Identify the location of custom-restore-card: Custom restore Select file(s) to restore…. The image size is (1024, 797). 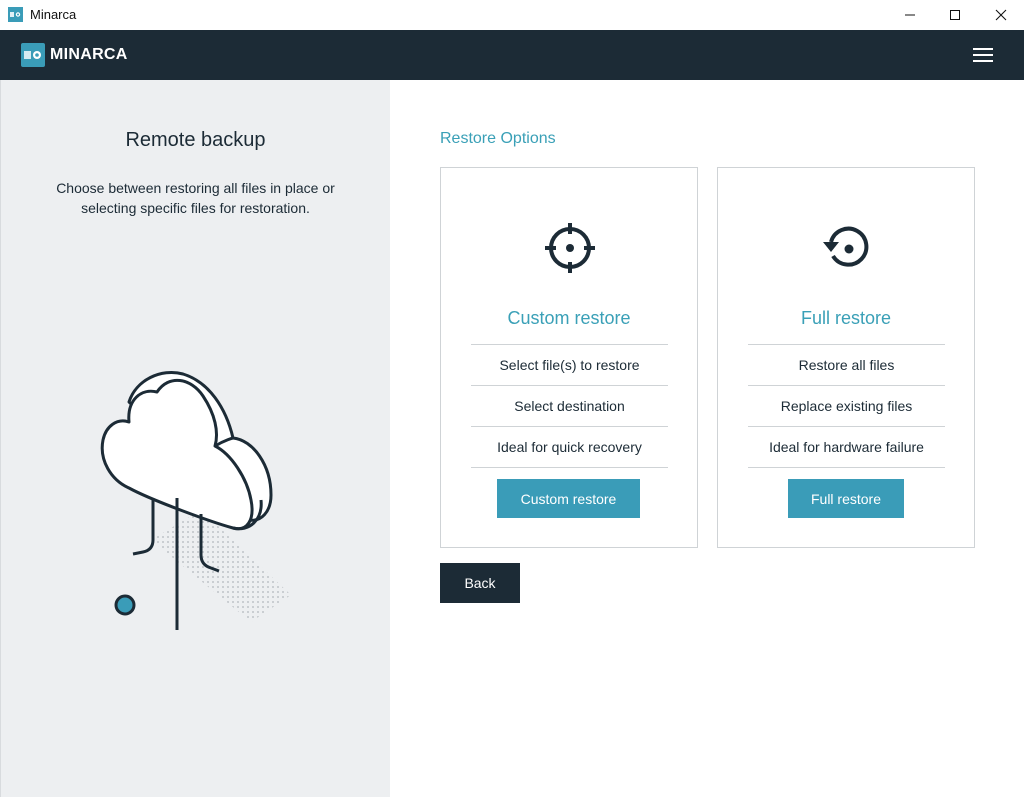
(569, 357).